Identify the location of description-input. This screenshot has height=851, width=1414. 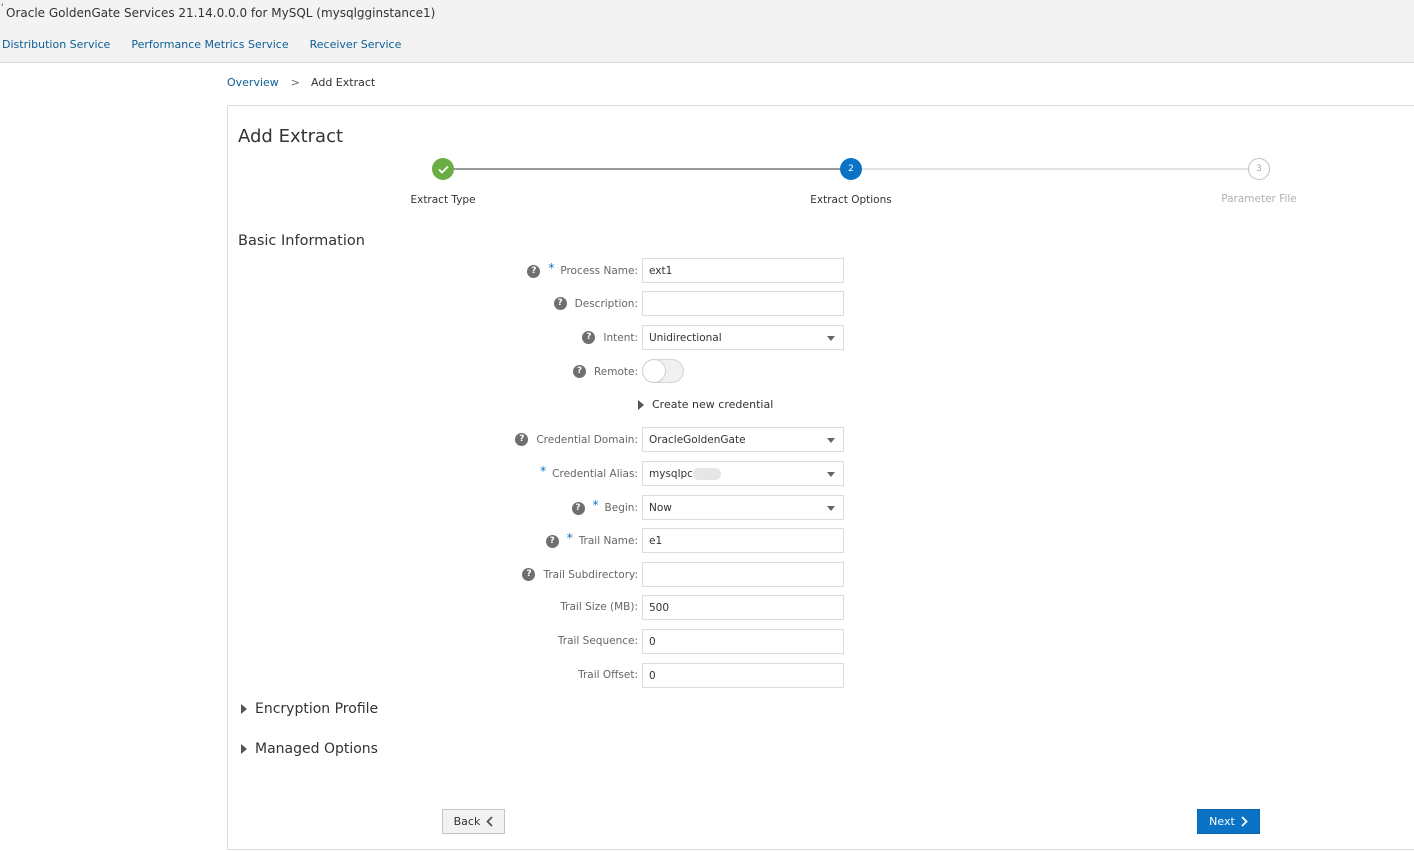
(743, 303).